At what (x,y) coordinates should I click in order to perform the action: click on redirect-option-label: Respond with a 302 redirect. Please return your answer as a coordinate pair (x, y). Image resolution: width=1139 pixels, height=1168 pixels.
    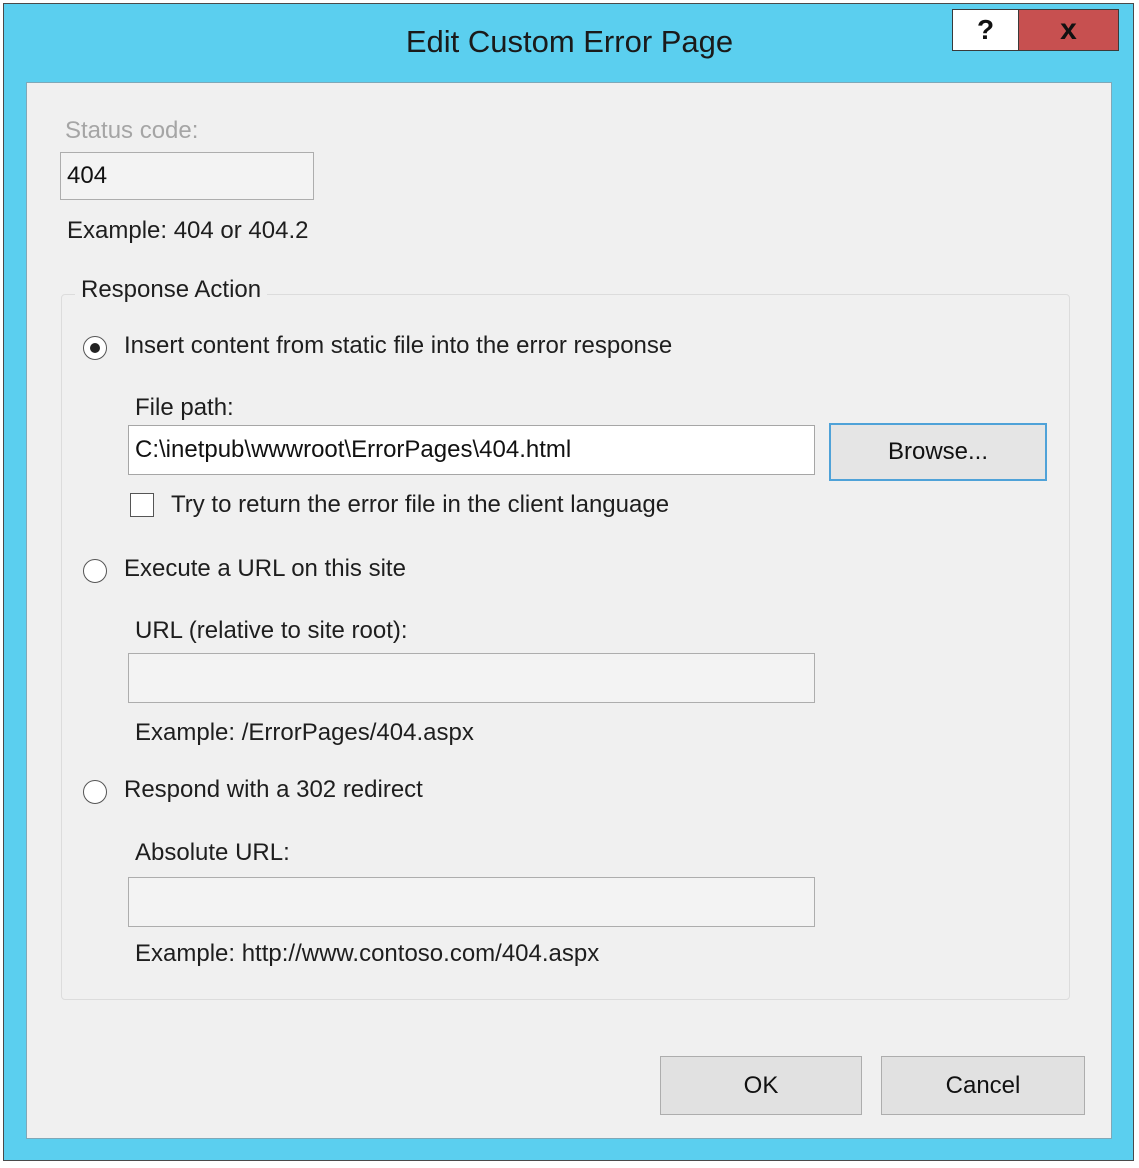
    Looking at the image, I should click on (273, 790).